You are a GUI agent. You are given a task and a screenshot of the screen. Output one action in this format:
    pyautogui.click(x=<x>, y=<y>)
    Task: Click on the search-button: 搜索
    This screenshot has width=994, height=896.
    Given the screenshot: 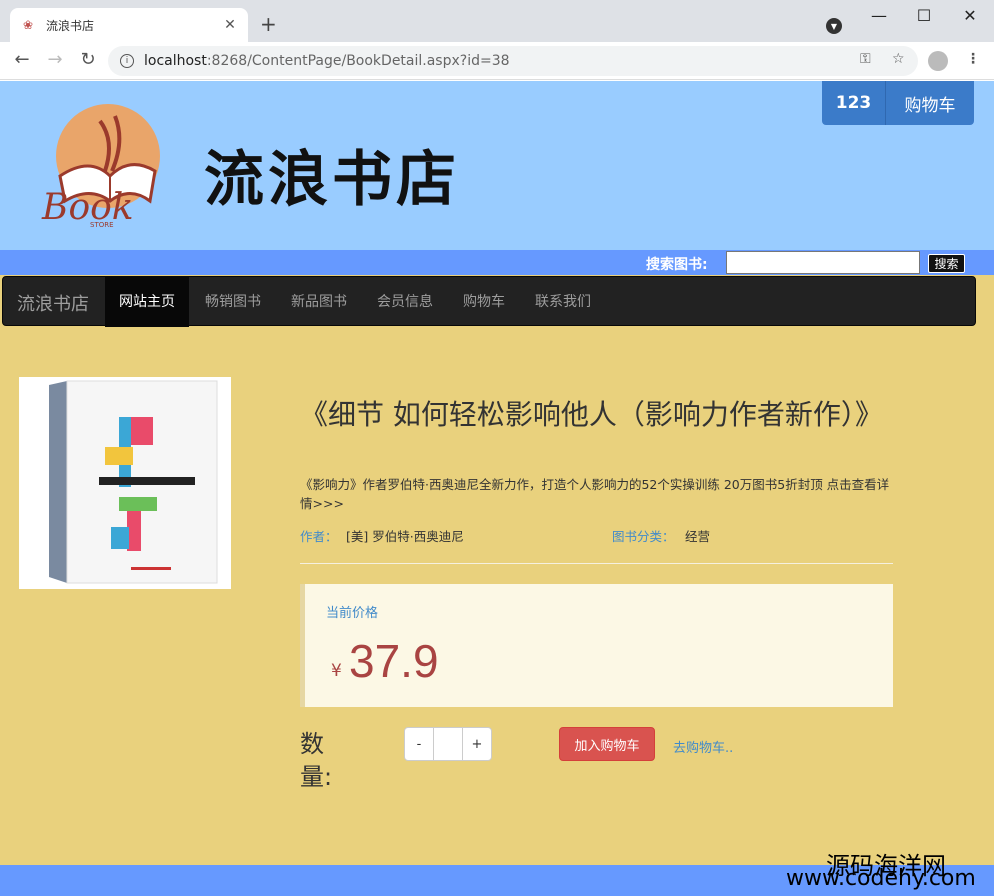 What is the action you would take?
    pyautogui.click(x=946, y=263)
    